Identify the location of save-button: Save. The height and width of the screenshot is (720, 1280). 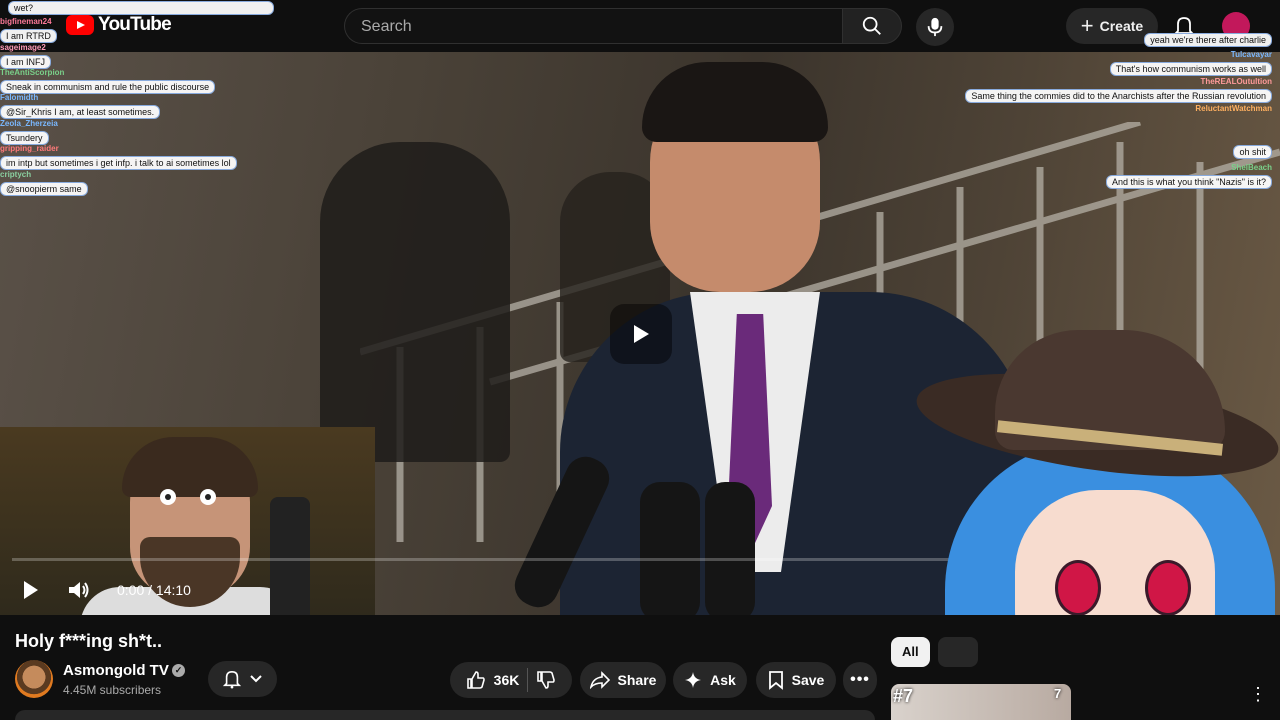
(796, 680).